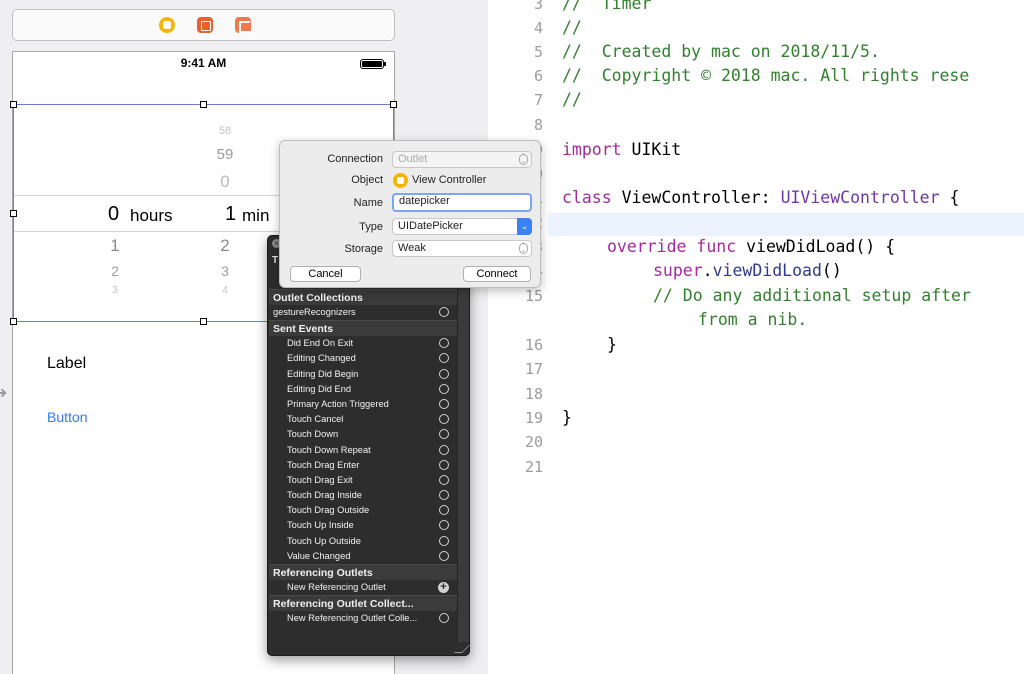  I want to click on code-line: super.viewDidLoad(), so click(747, 270).